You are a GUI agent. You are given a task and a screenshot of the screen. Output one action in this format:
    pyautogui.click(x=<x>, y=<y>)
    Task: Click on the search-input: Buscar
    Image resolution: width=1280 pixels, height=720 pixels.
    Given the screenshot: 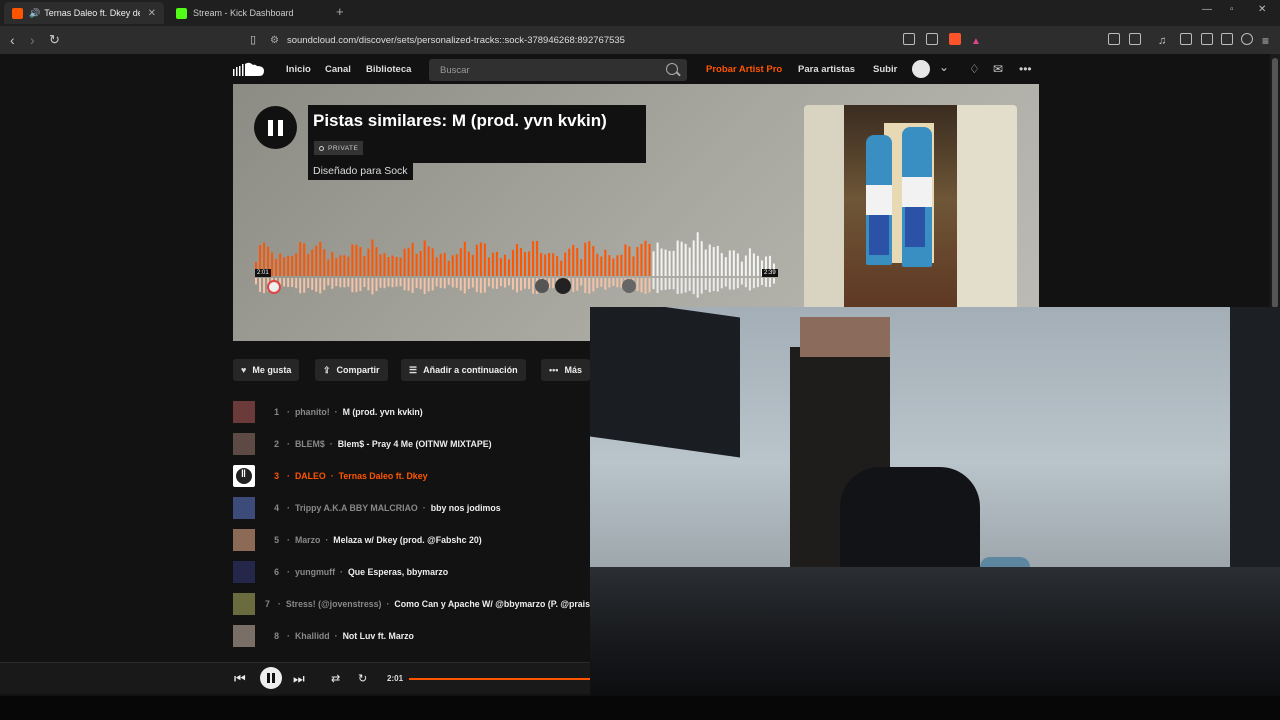 What is the action you would take?
    pyautogui.click(x=558, y=70)
    